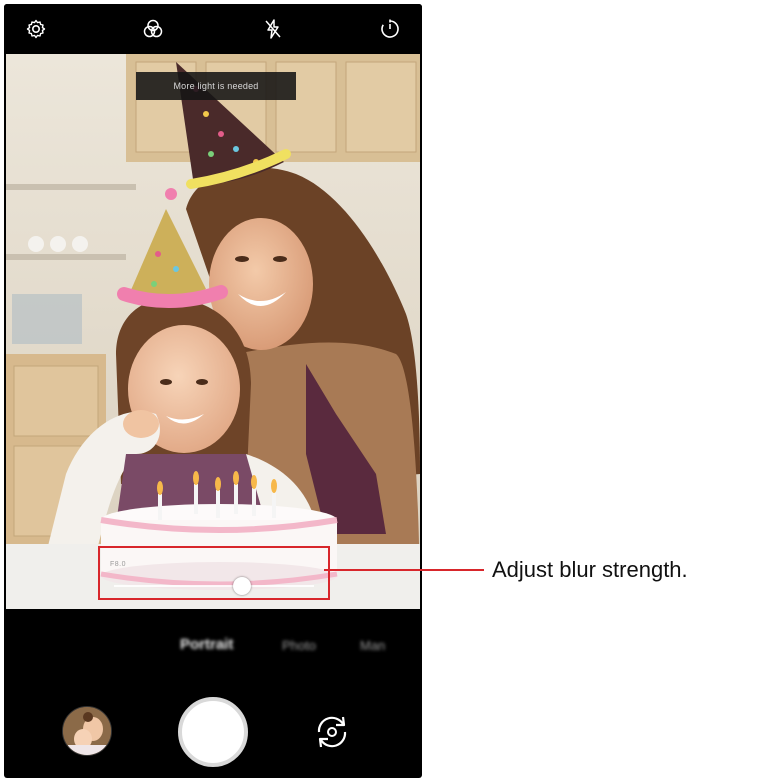  Describe the element at coordinates (87, 731) in the screenshot. I see `gallery-thumbnail` at that location.